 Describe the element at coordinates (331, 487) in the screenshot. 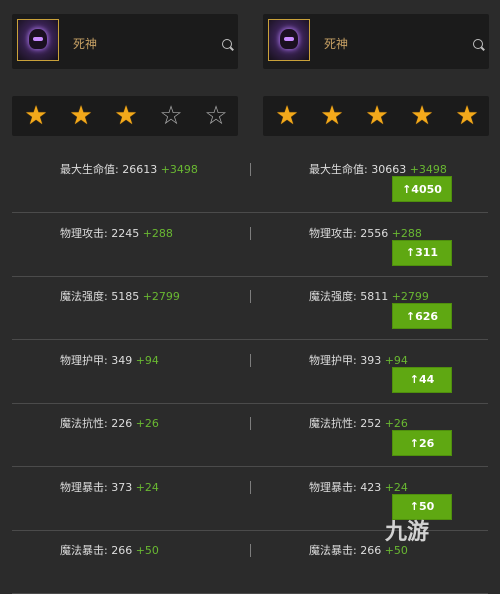

I see `stat-label: 物理暴击` at that location.